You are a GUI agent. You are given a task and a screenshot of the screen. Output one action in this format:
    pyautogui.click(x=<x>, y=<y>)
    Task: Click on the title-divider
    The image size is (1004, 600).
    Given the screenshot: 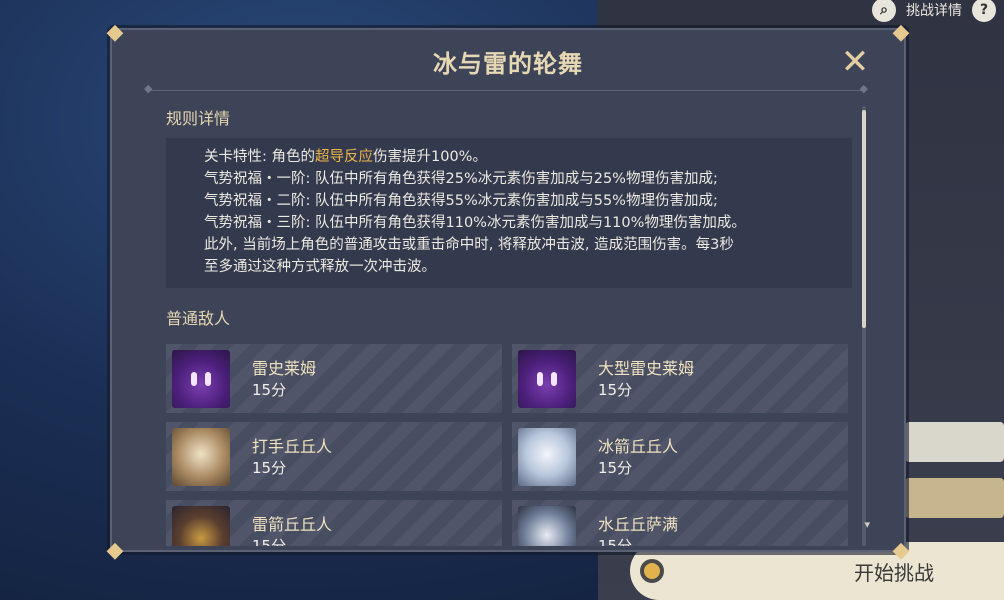 What is the action you would take?
    pyautogui.click(x=506, y=88)
    